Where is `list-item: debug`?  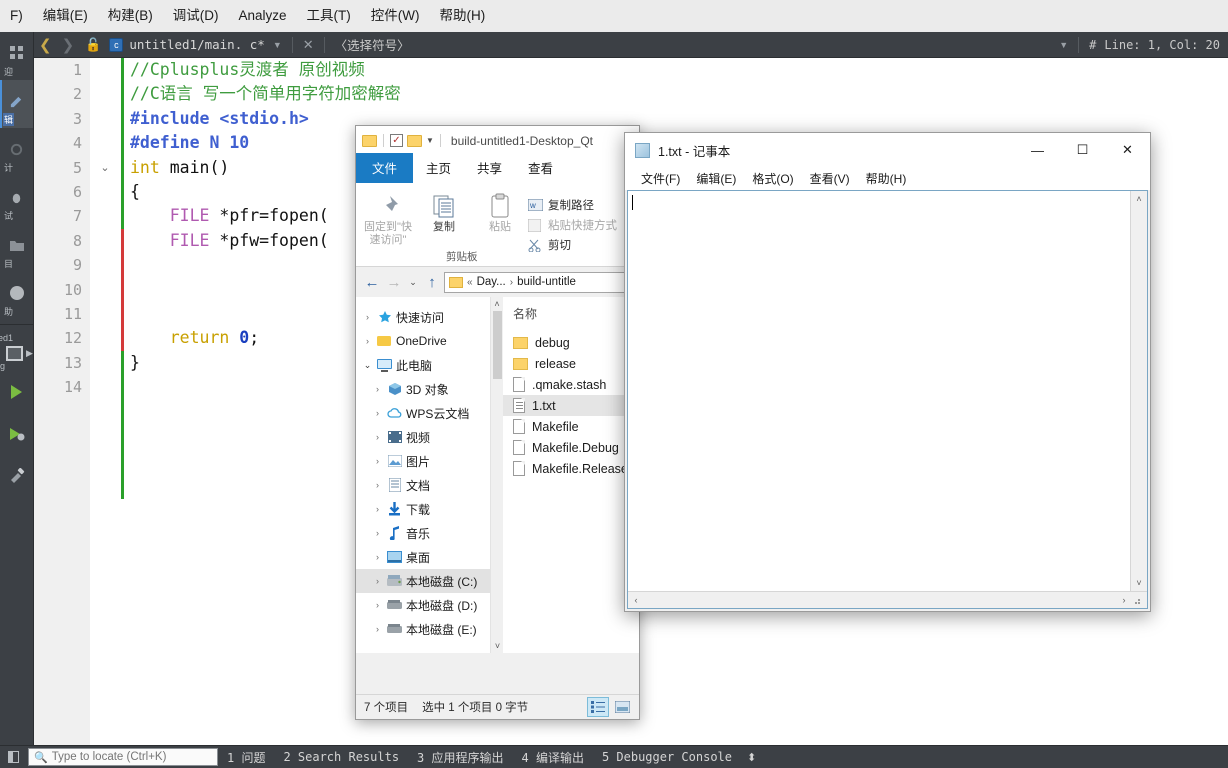
list-item: debug is located at coordinates (571, 342).